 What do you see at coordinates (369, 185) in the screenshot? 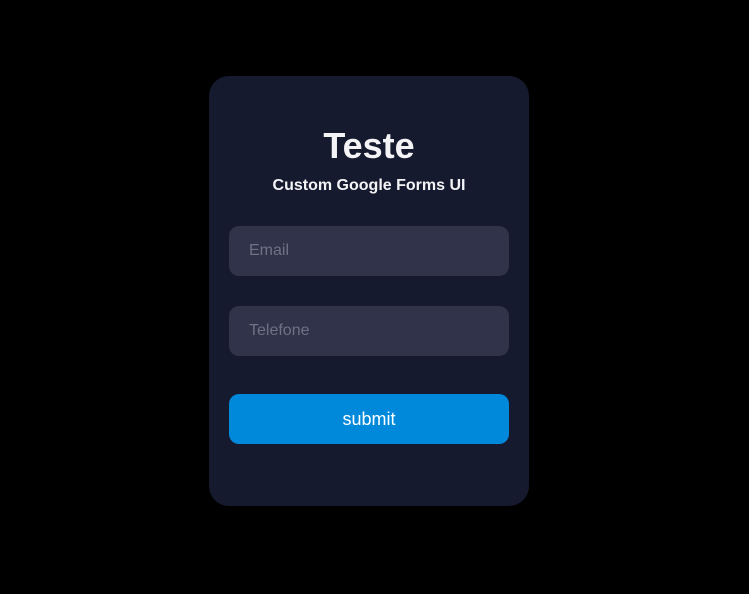
I see `form-subtitle: Custom Google Forms UI` at bounding box center [369, 185].